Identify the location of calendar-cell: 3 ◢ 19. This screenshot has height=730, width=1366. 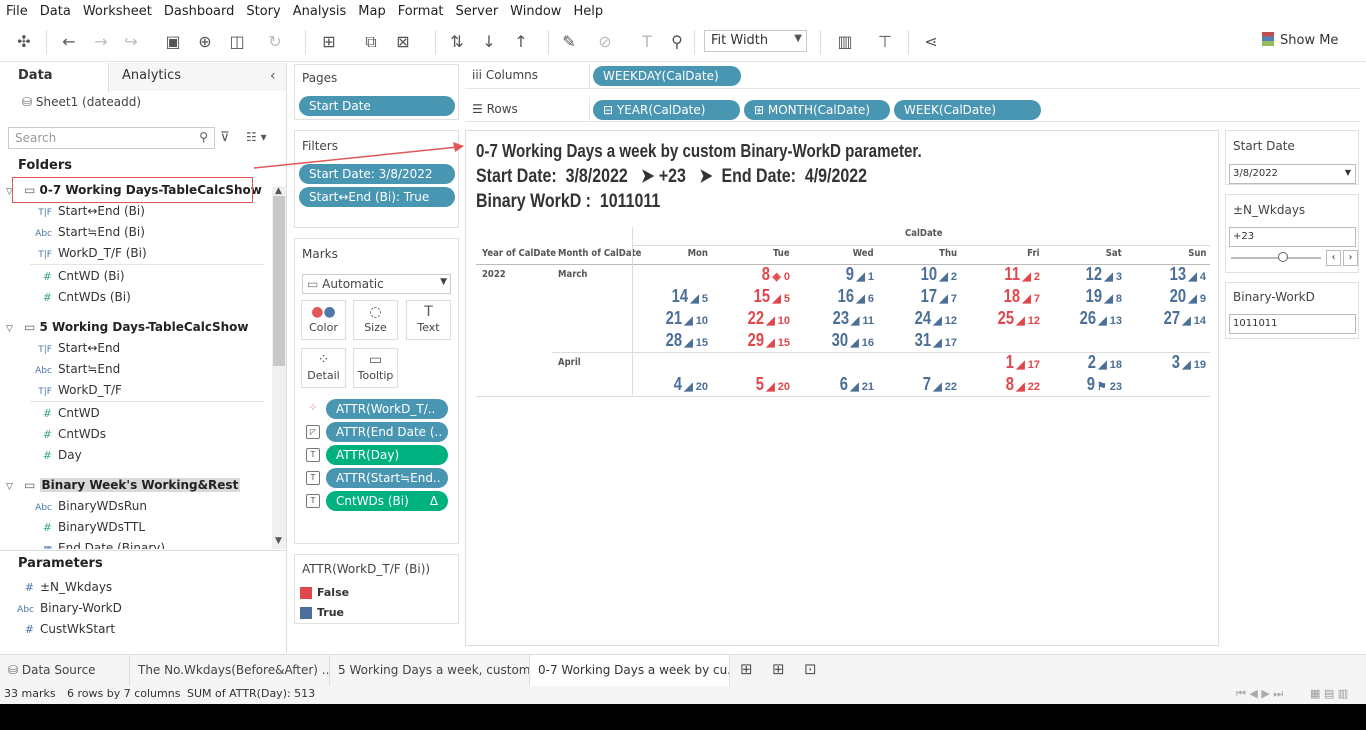
(1188, 363).